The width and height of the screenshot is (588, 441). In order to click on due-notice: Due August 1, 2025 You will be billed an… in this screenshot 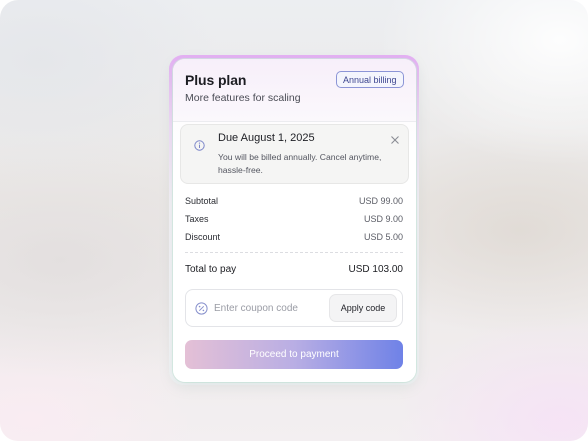, I will do `click(294, 154)`.